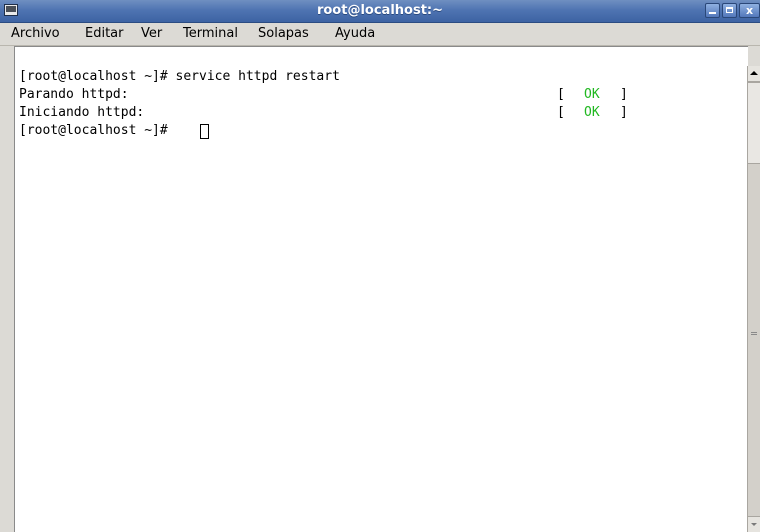 Image resolution: width=760 pixels, height=532 pixels. I want to click on menu-ver: Ver, so click(151, 34).